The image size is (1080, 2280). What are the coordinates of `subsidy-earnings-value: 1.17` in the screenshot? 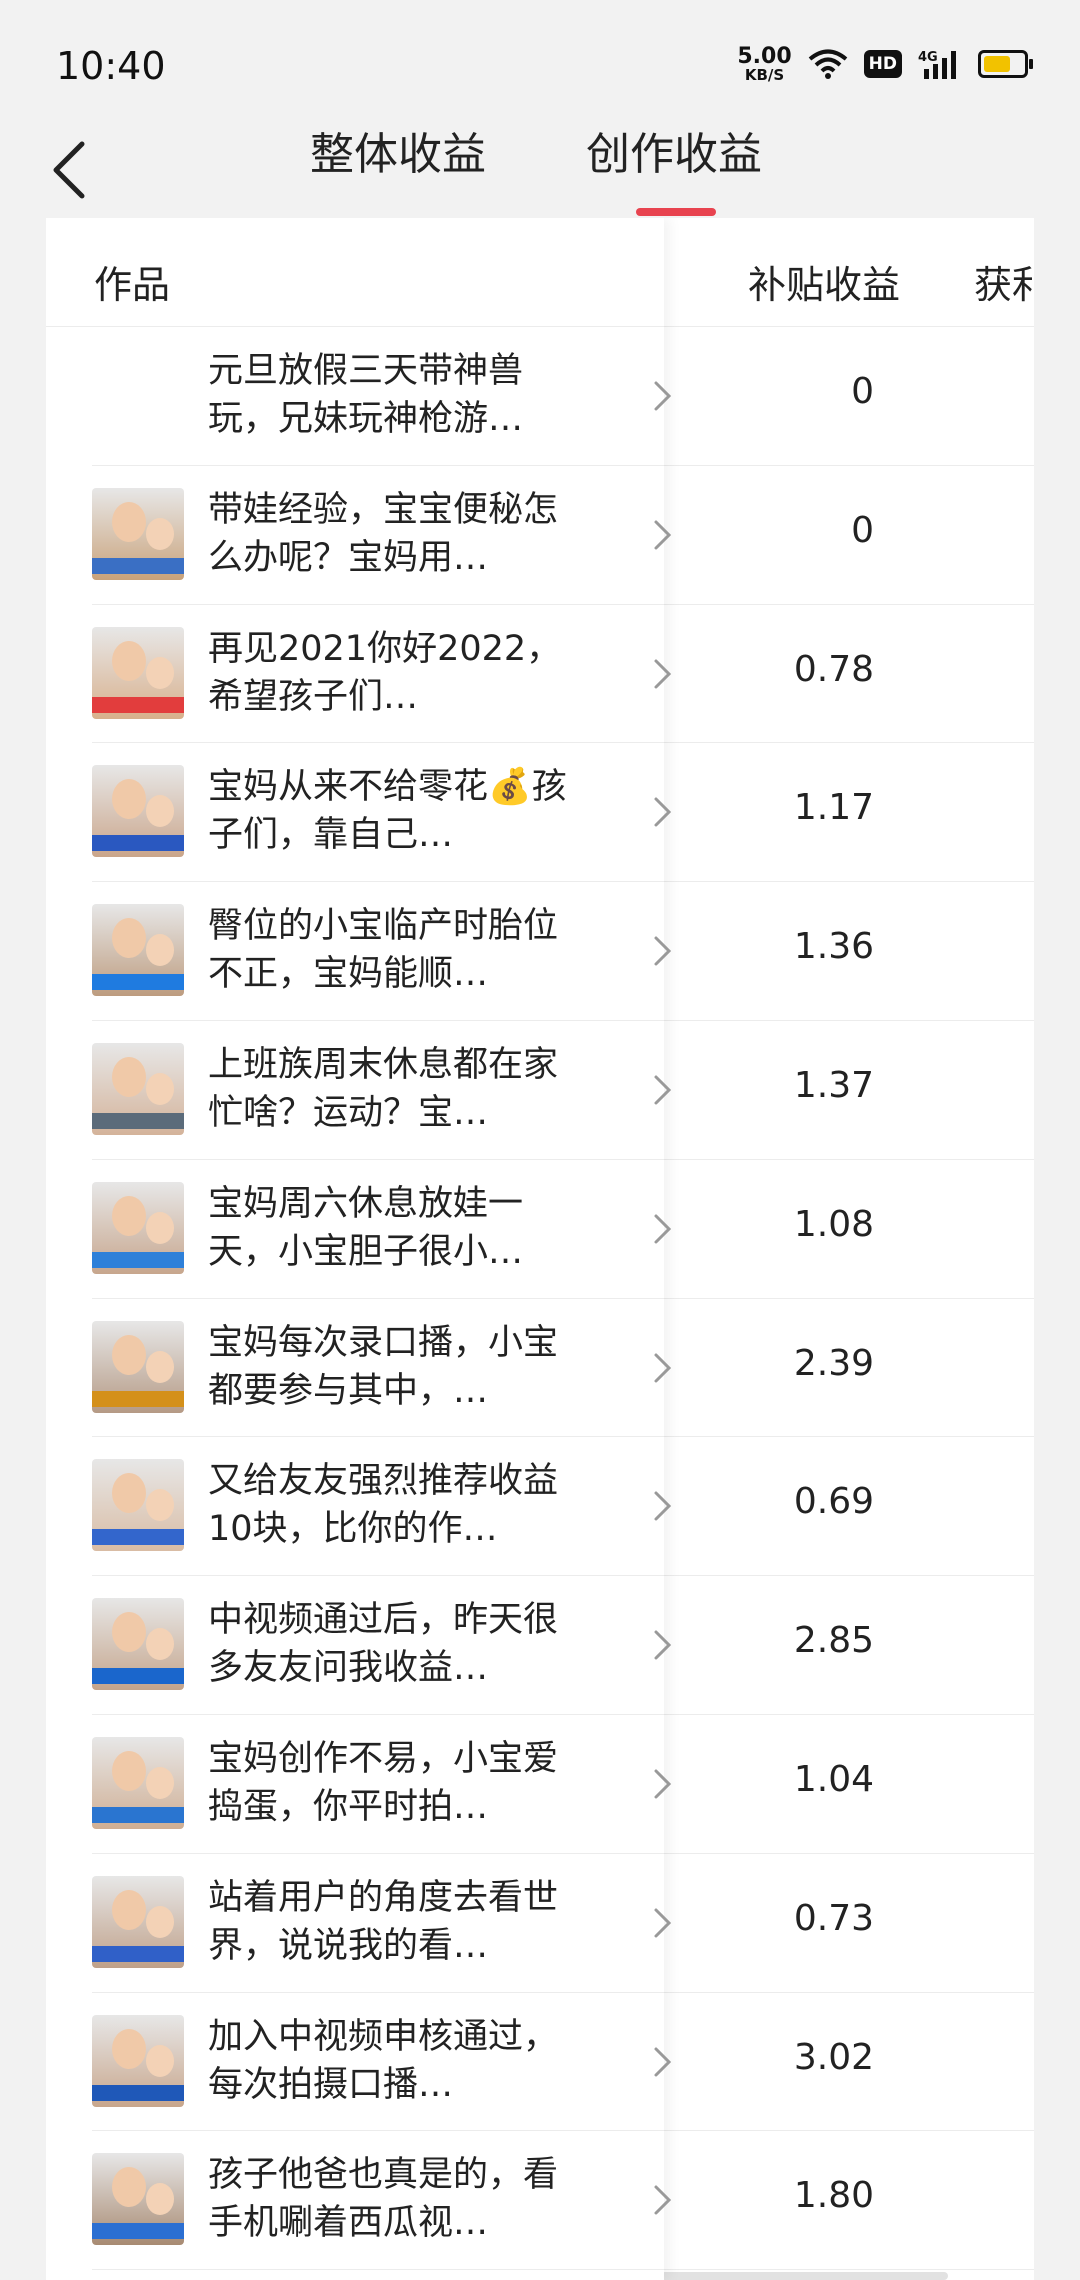 It's located at (833, 808).